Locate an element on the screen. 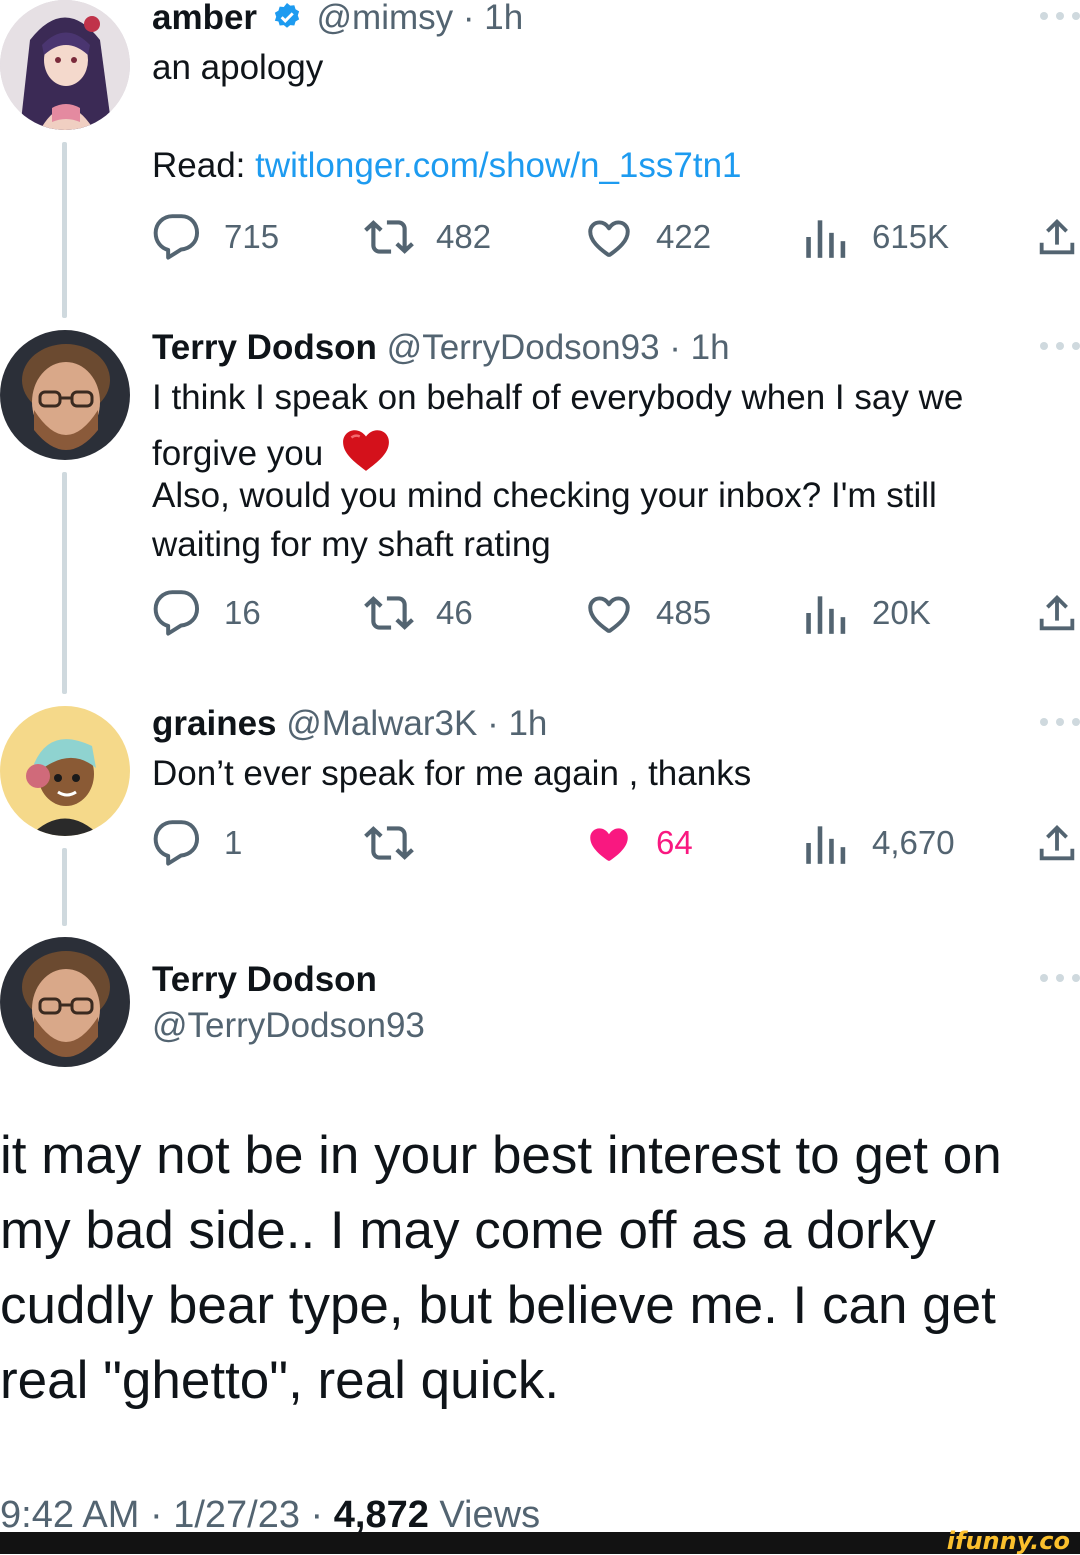  display-name: graines is located at coordinates (214, 723).